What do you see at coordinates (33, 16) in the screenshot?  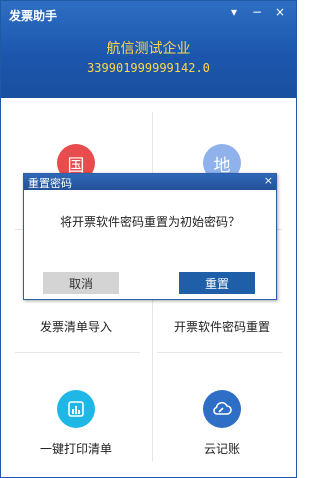 I see `app-title: 发票助手` at bounding box center [33, 16].